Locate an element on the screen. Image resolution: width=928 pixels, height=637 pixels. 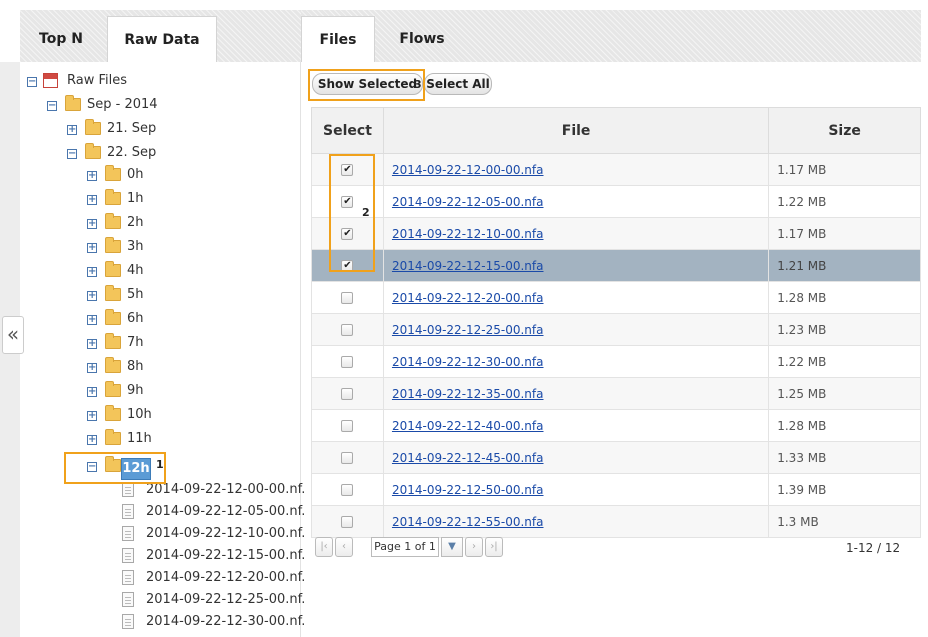
last-page-icon: ›| is located at coordinates (494, 547).